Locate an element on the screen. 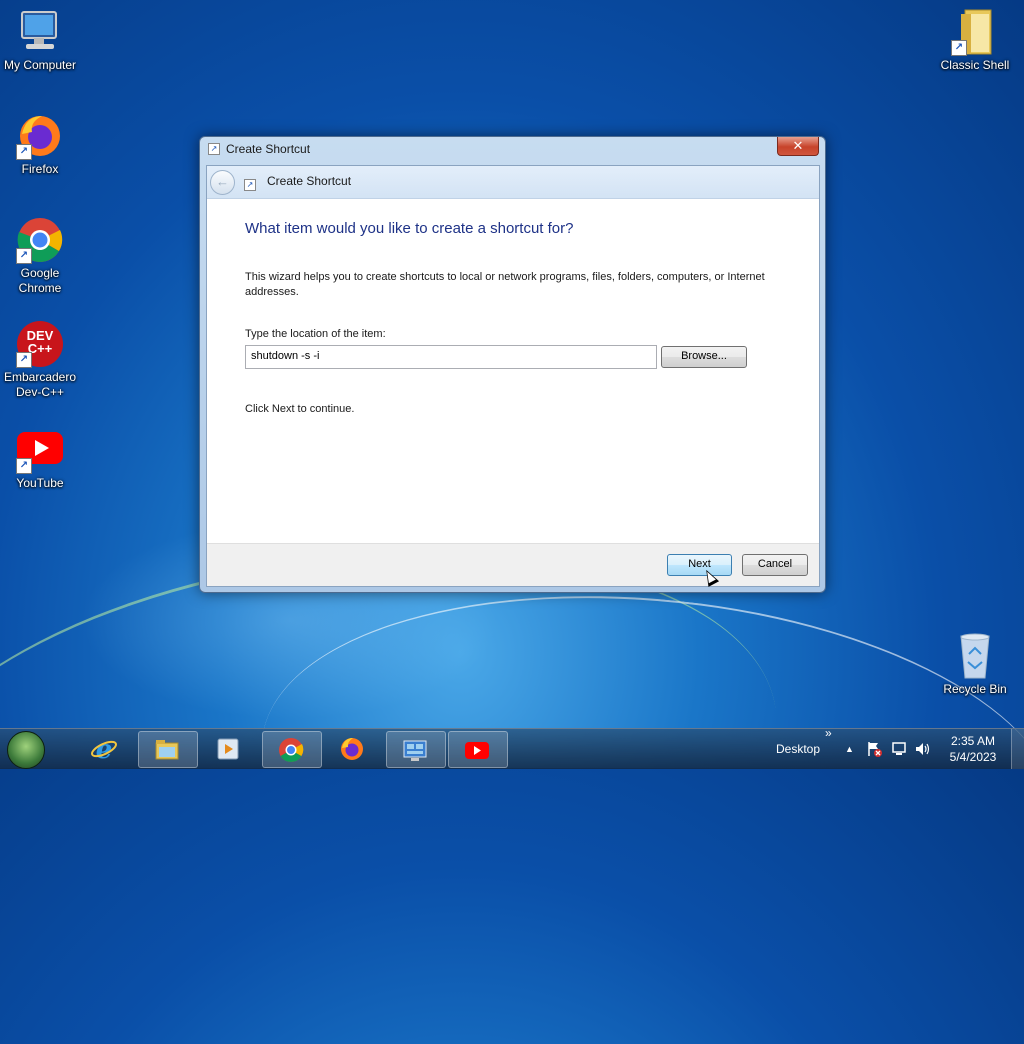 This screenshot has width=1024, height=1044. desktop-icon-firefox: ↗ Firefox is located at coordinates (40, 144).